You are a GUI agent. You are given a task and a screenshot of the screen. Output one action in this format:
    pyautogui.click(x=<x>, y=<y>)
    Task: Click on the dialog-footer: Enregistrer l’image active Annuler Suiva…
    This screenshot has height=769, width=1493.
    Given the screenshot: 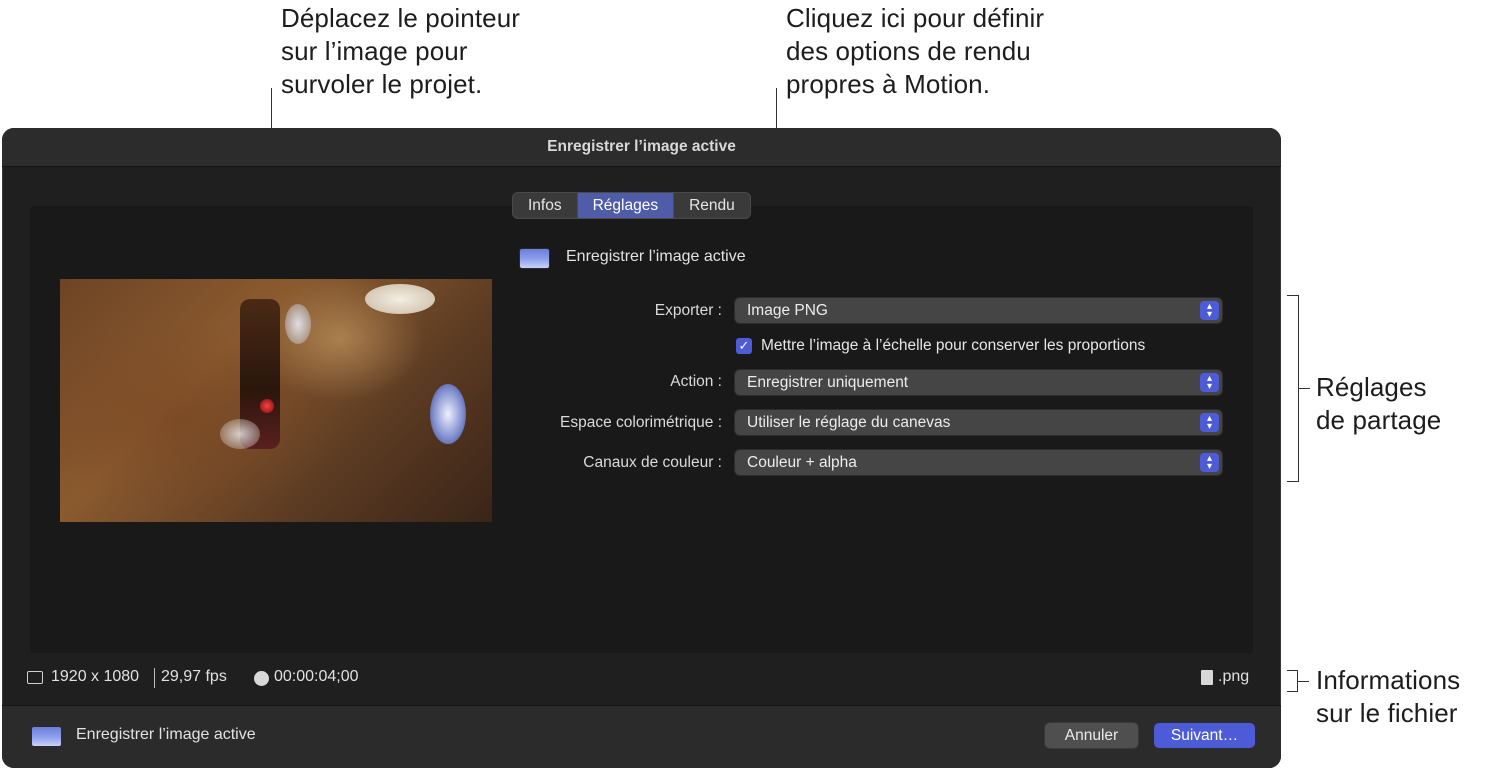 What is the action you would take?
    pyautogui.click(x=641, y=736)
    